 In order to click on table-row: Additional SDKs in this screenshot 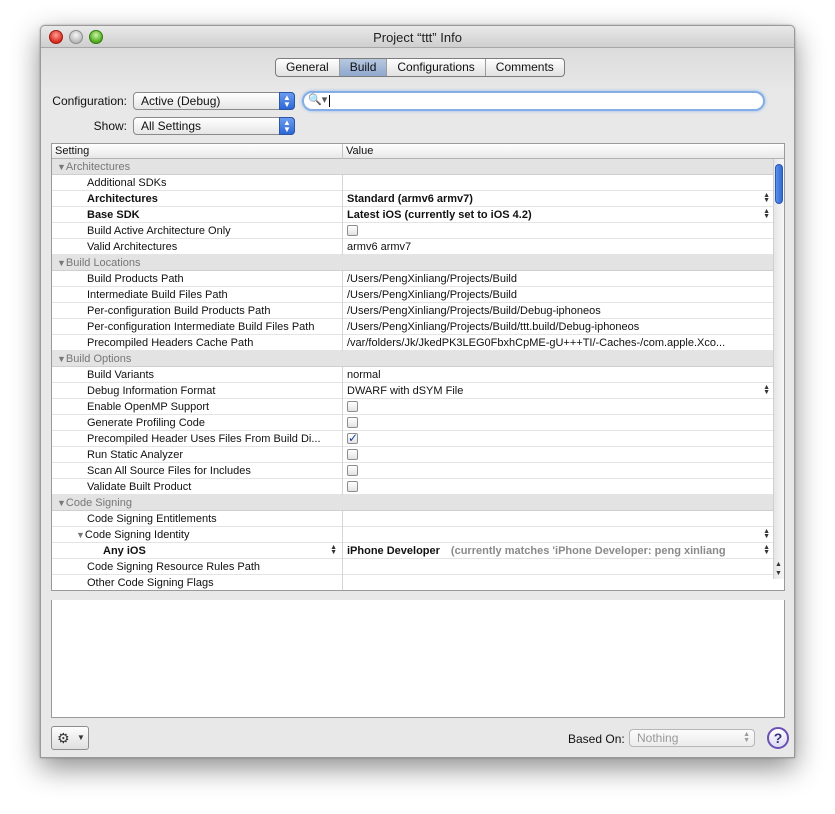, I will do `click(413, 183)`.